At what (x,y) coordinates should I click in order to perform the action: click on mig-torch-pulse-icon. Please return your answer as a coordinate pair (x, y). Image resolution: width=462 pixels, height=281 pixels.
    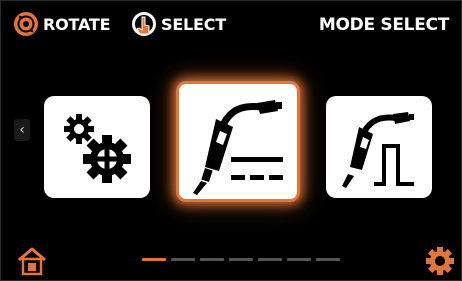
    Looking at the image, I should click on (378, 150).